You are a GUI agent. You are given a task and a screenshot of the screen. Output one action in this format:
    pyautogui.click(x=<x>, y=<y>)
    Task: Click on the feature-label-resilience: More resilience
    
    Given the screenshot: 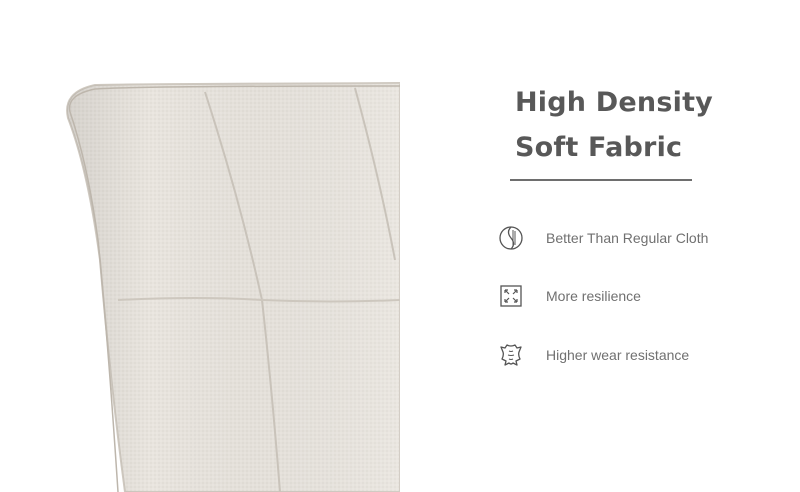 What is the action you would take?
    pyautogui.click(x=593, y=296)
    